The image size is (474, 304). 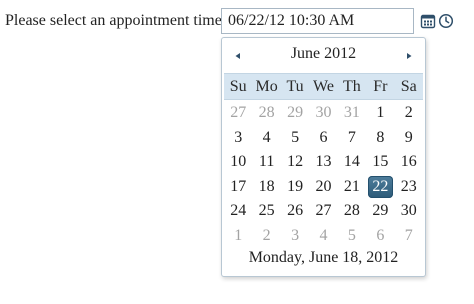 What do you see at coordinates (380, 186) in the screenshot?
I see `calendar-day-selected: 22` at bounding box center [380, 186].